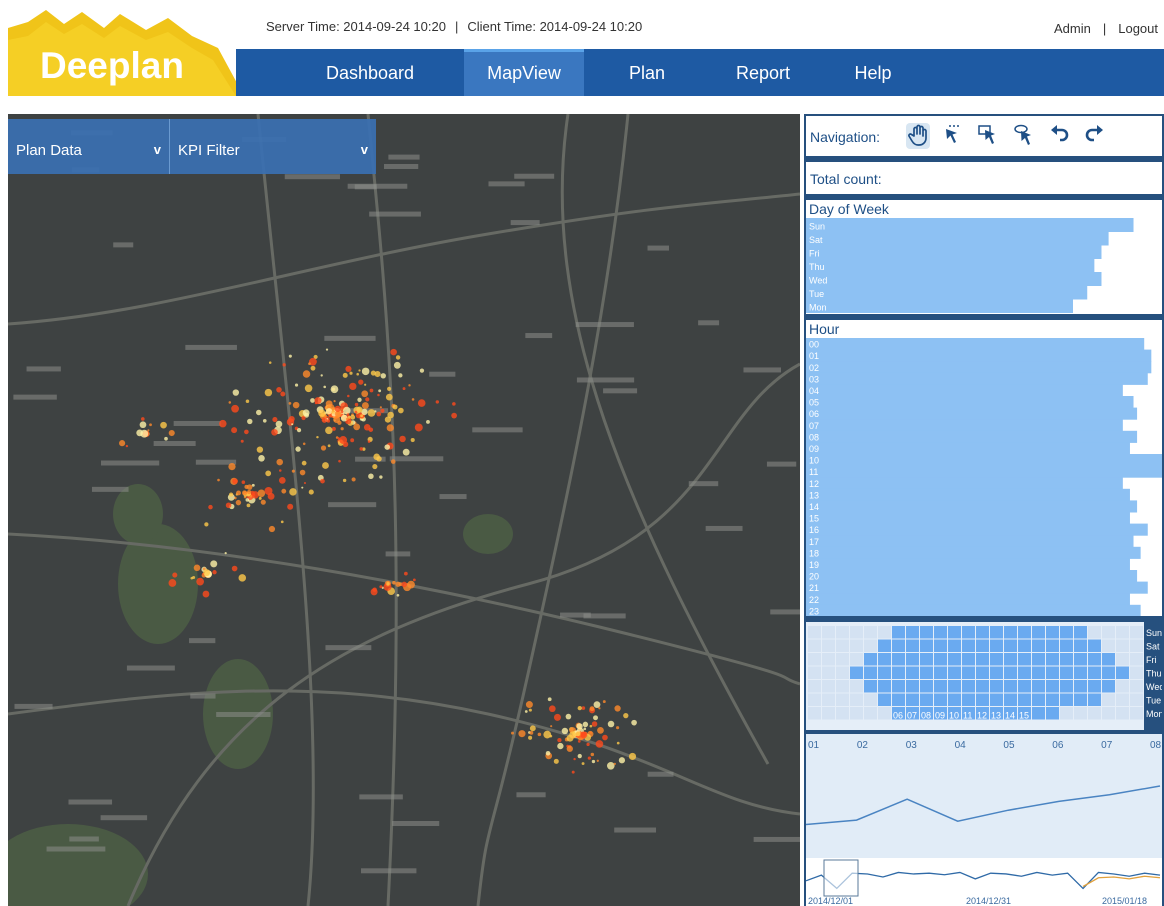 The image size is (1164, 906). I want to click on day-of-week-chart: Sun Sat Fri Thu Wed Tue Mon Day of Week, so click(984, 257).